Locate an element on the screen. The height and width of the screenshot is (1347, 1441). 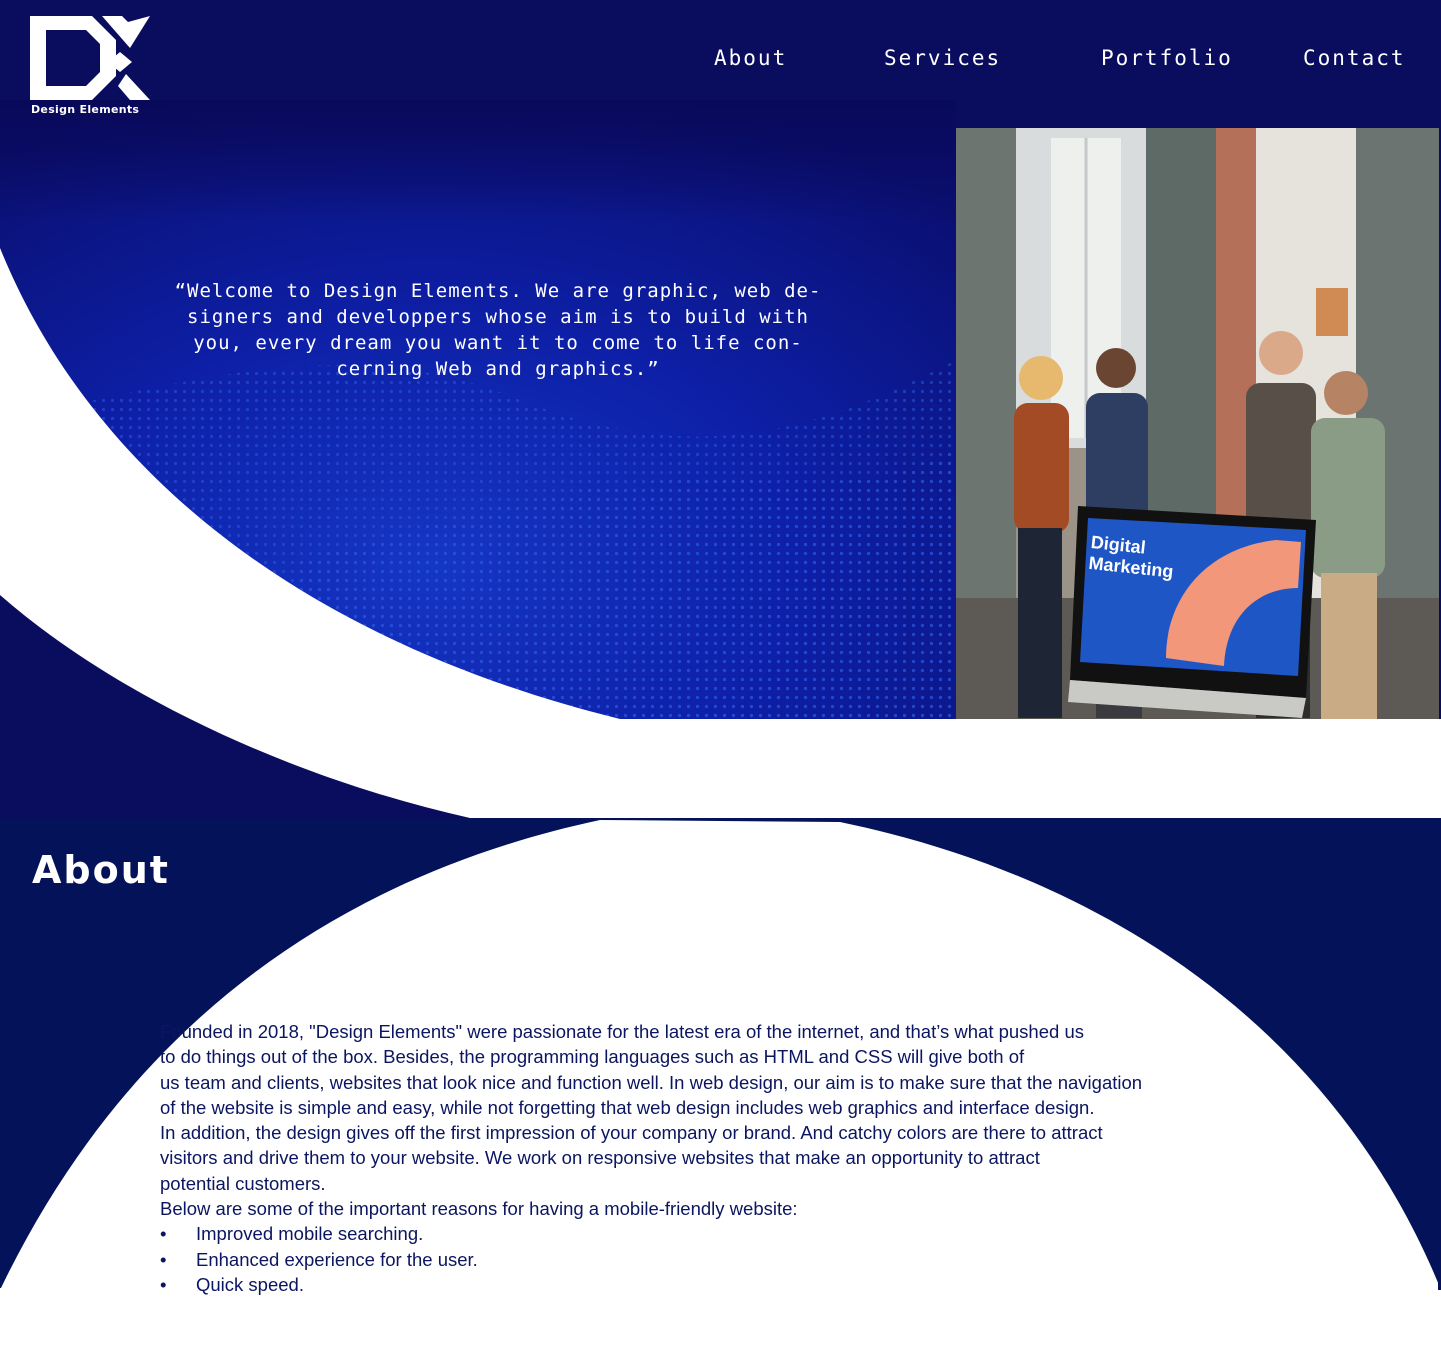
team-meeting-illustration is located at coordinates (1197, 423).